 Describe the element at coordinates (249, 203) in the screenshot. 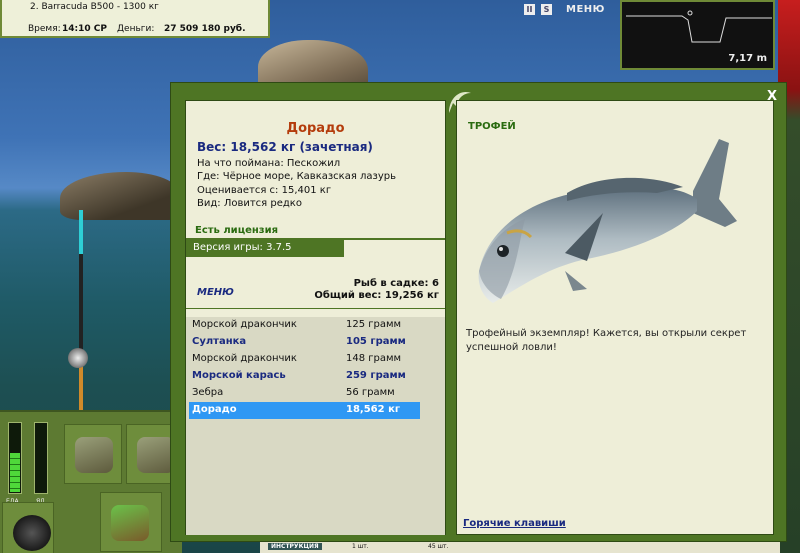

I see `fish-kind: Вид: Ловится редко` at that location.